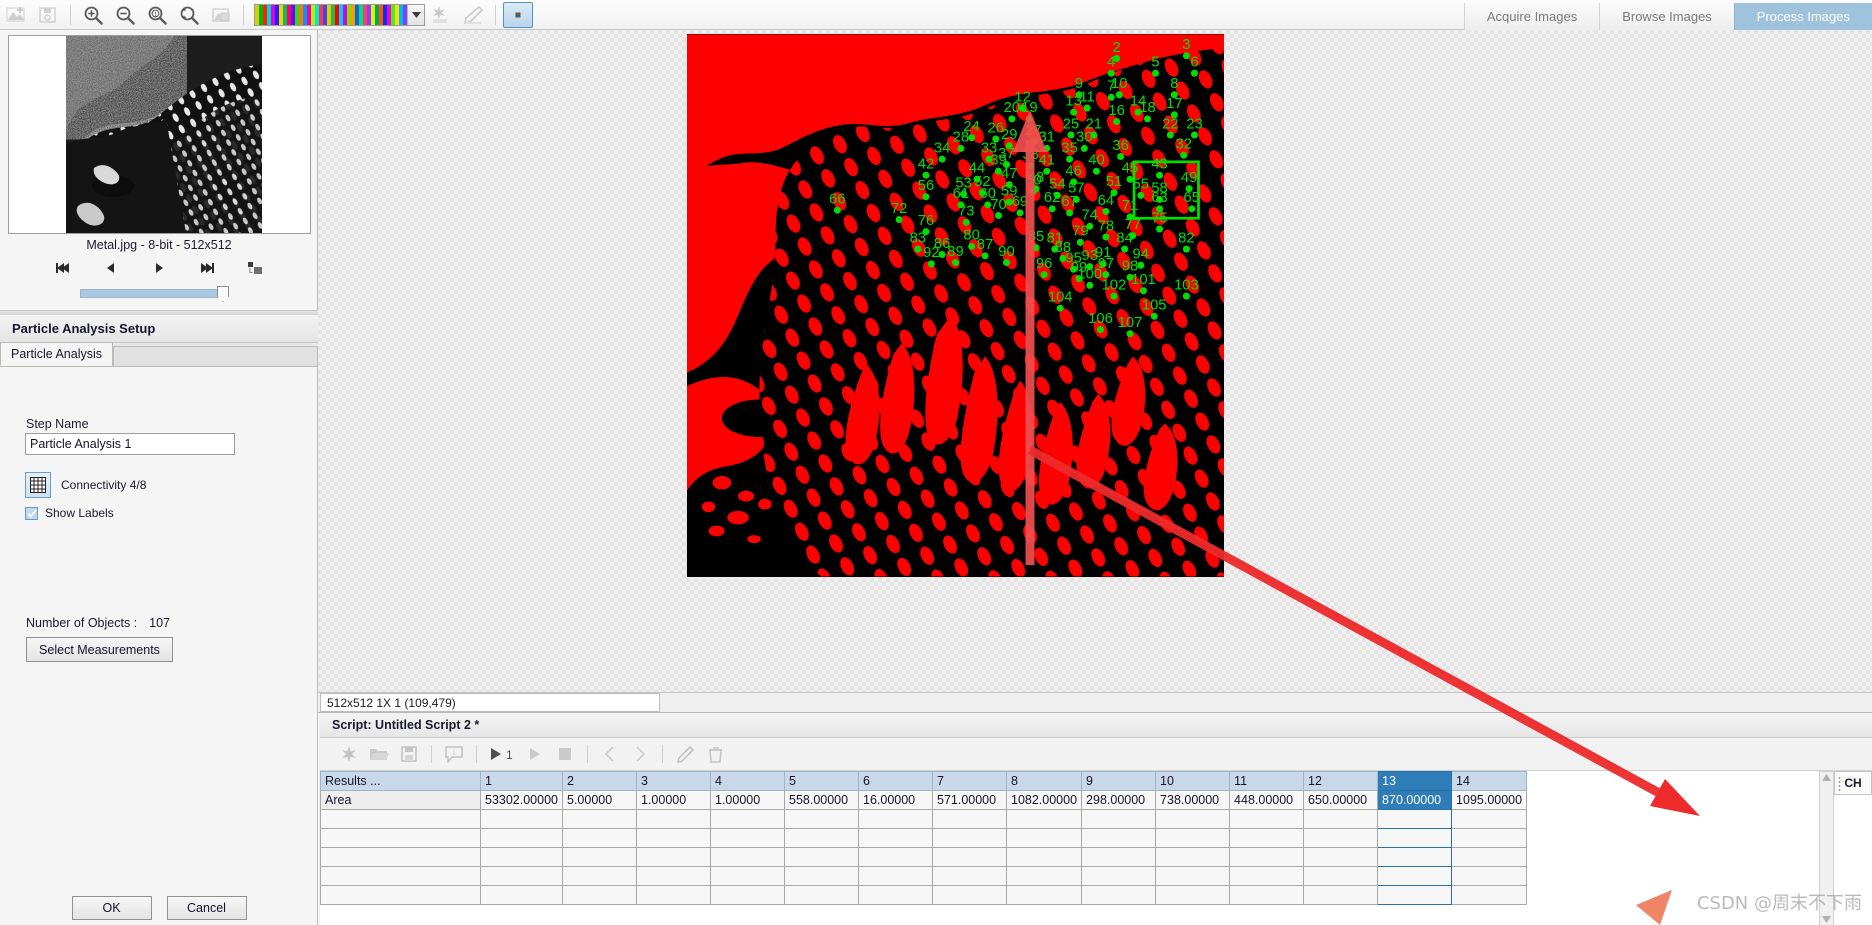 The height and width of the screenshot is (925, 1872). I want to click on run-all-icon, so click(535, 754).